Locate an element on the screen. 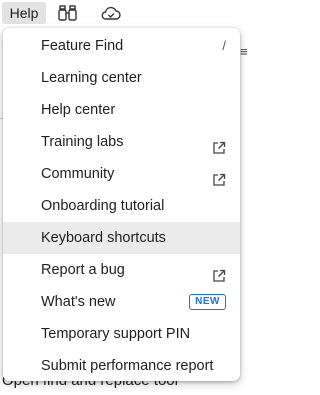 The height and width of the screenshot is (395, 320). menu-item-training-labs: Training labs is located at coordinates (121, 142).